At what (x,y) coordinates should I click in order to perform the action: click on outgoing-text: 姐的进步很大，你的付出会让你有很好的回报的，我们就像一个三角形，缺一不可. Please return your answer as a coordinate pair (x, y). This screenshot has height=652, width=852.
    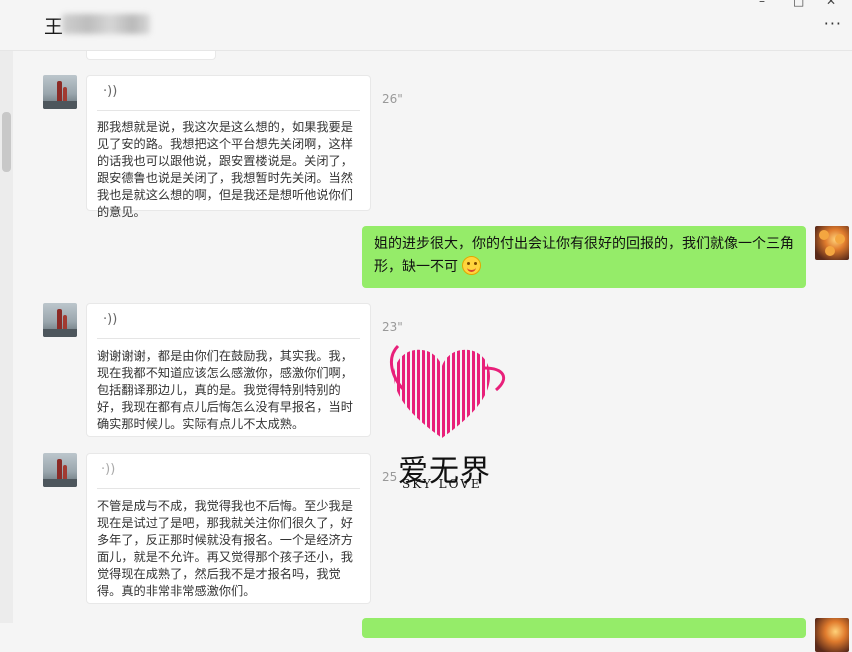
    Looking at the image, I should click on (584, 255).